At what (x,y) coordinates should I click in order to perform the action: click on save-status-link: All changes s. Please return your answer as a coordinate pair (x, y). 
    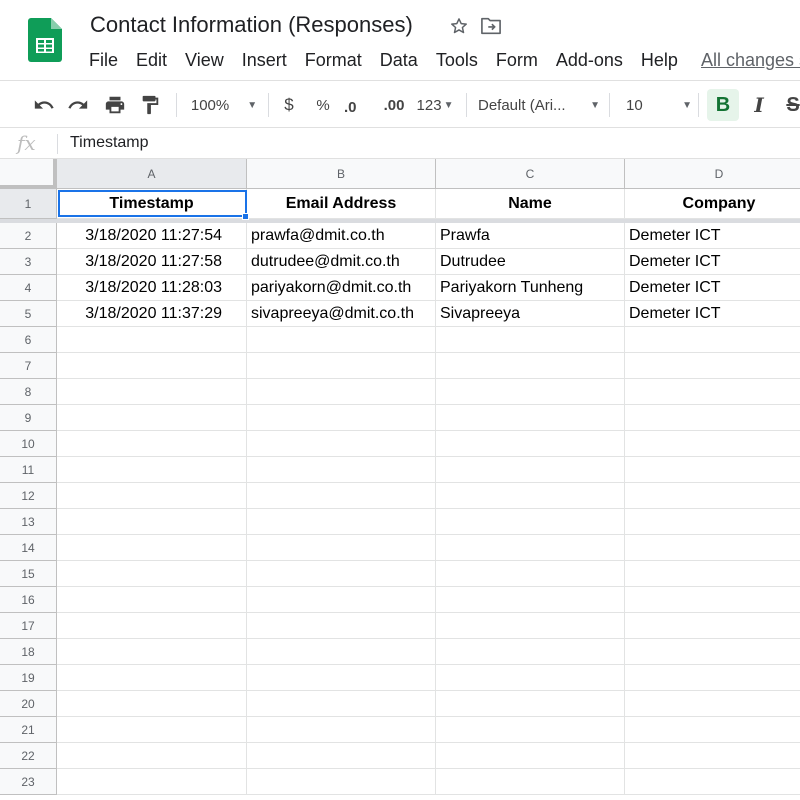
    Looking at the image, I should click on (750, 60).